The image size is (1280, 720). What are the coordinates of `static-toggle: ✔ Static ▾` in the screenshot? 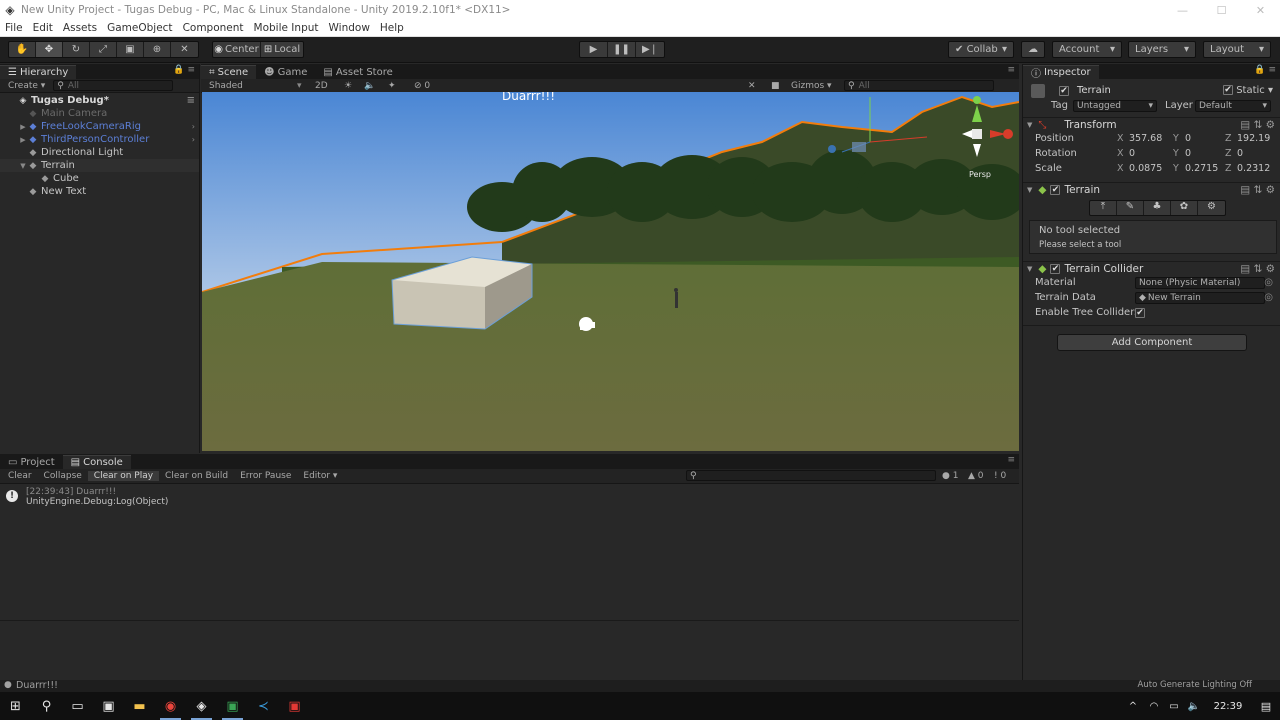 It's located at (1248, 90).